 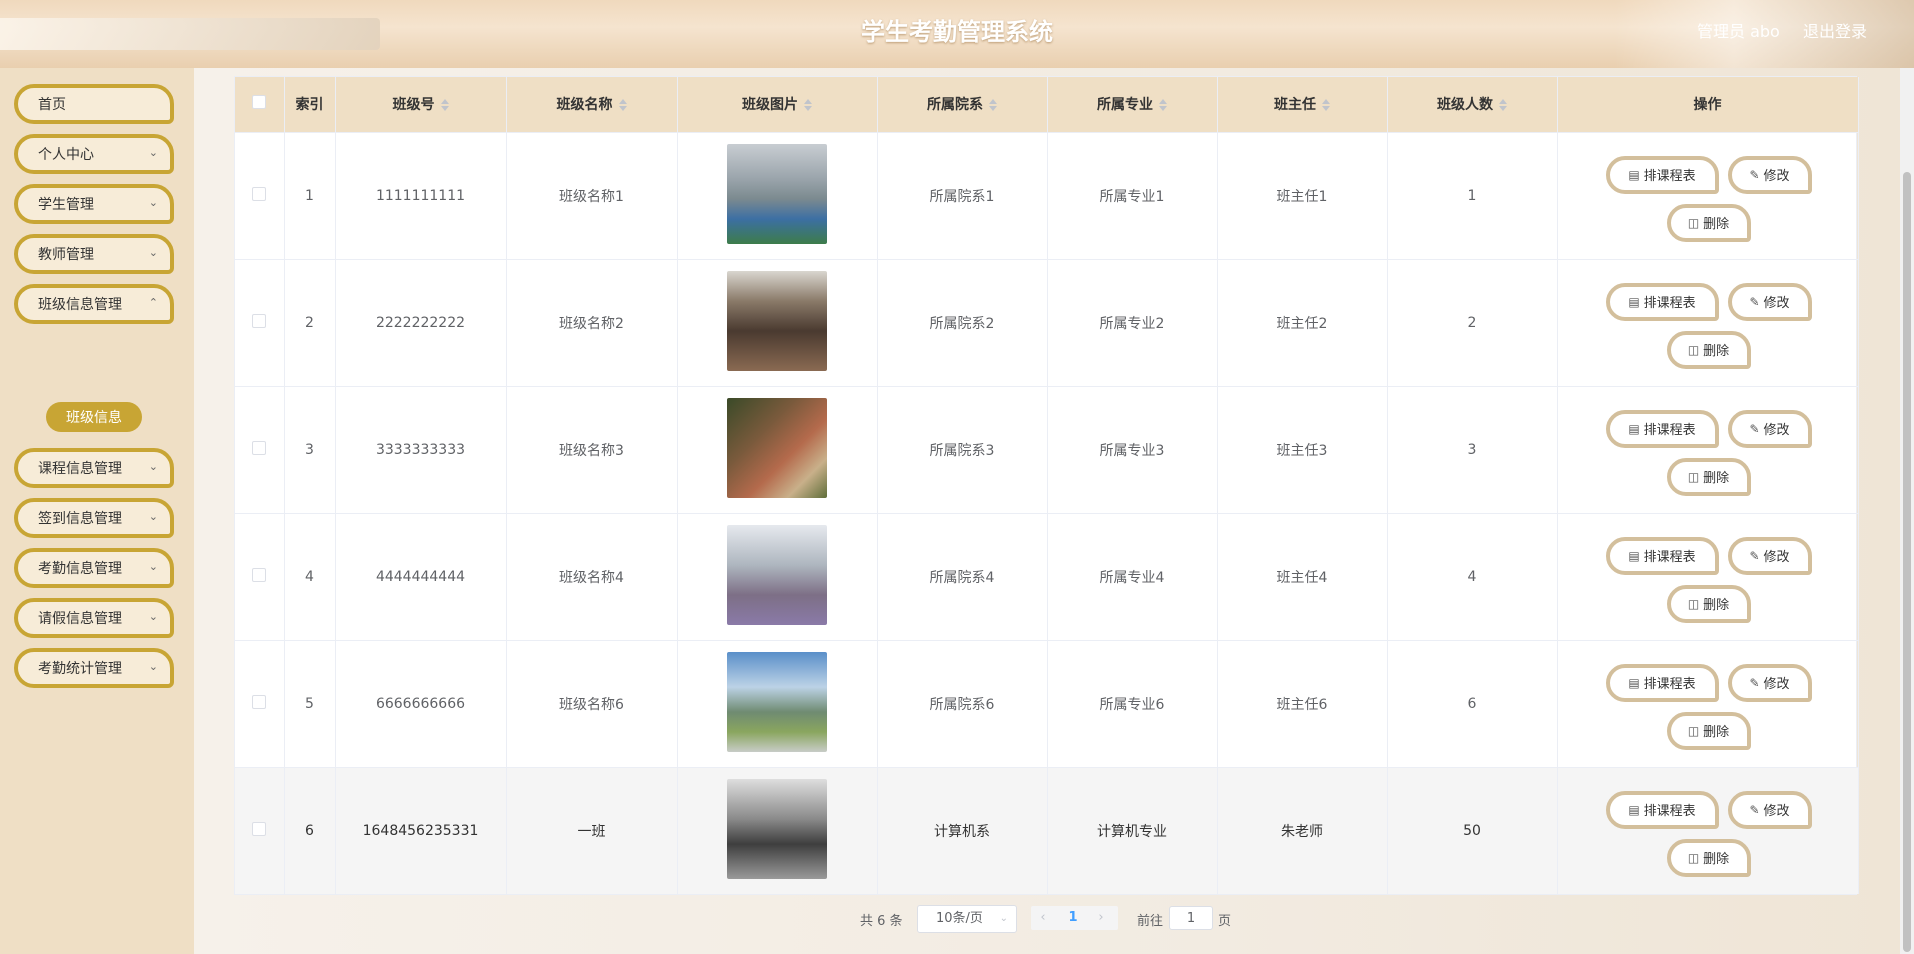 I want to click on sidebar-subitem-class-info: 班级信息, so click(x=94, y=417).